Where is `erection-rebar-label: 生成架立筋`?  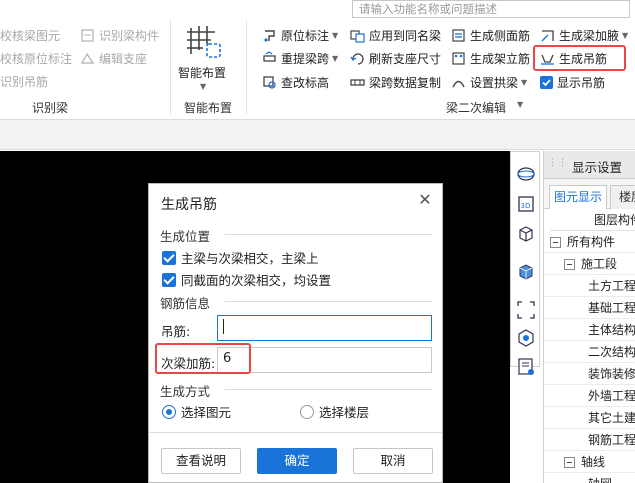
erection-rebar-label: 生成架立筋 is located at coordinates (500, 58).